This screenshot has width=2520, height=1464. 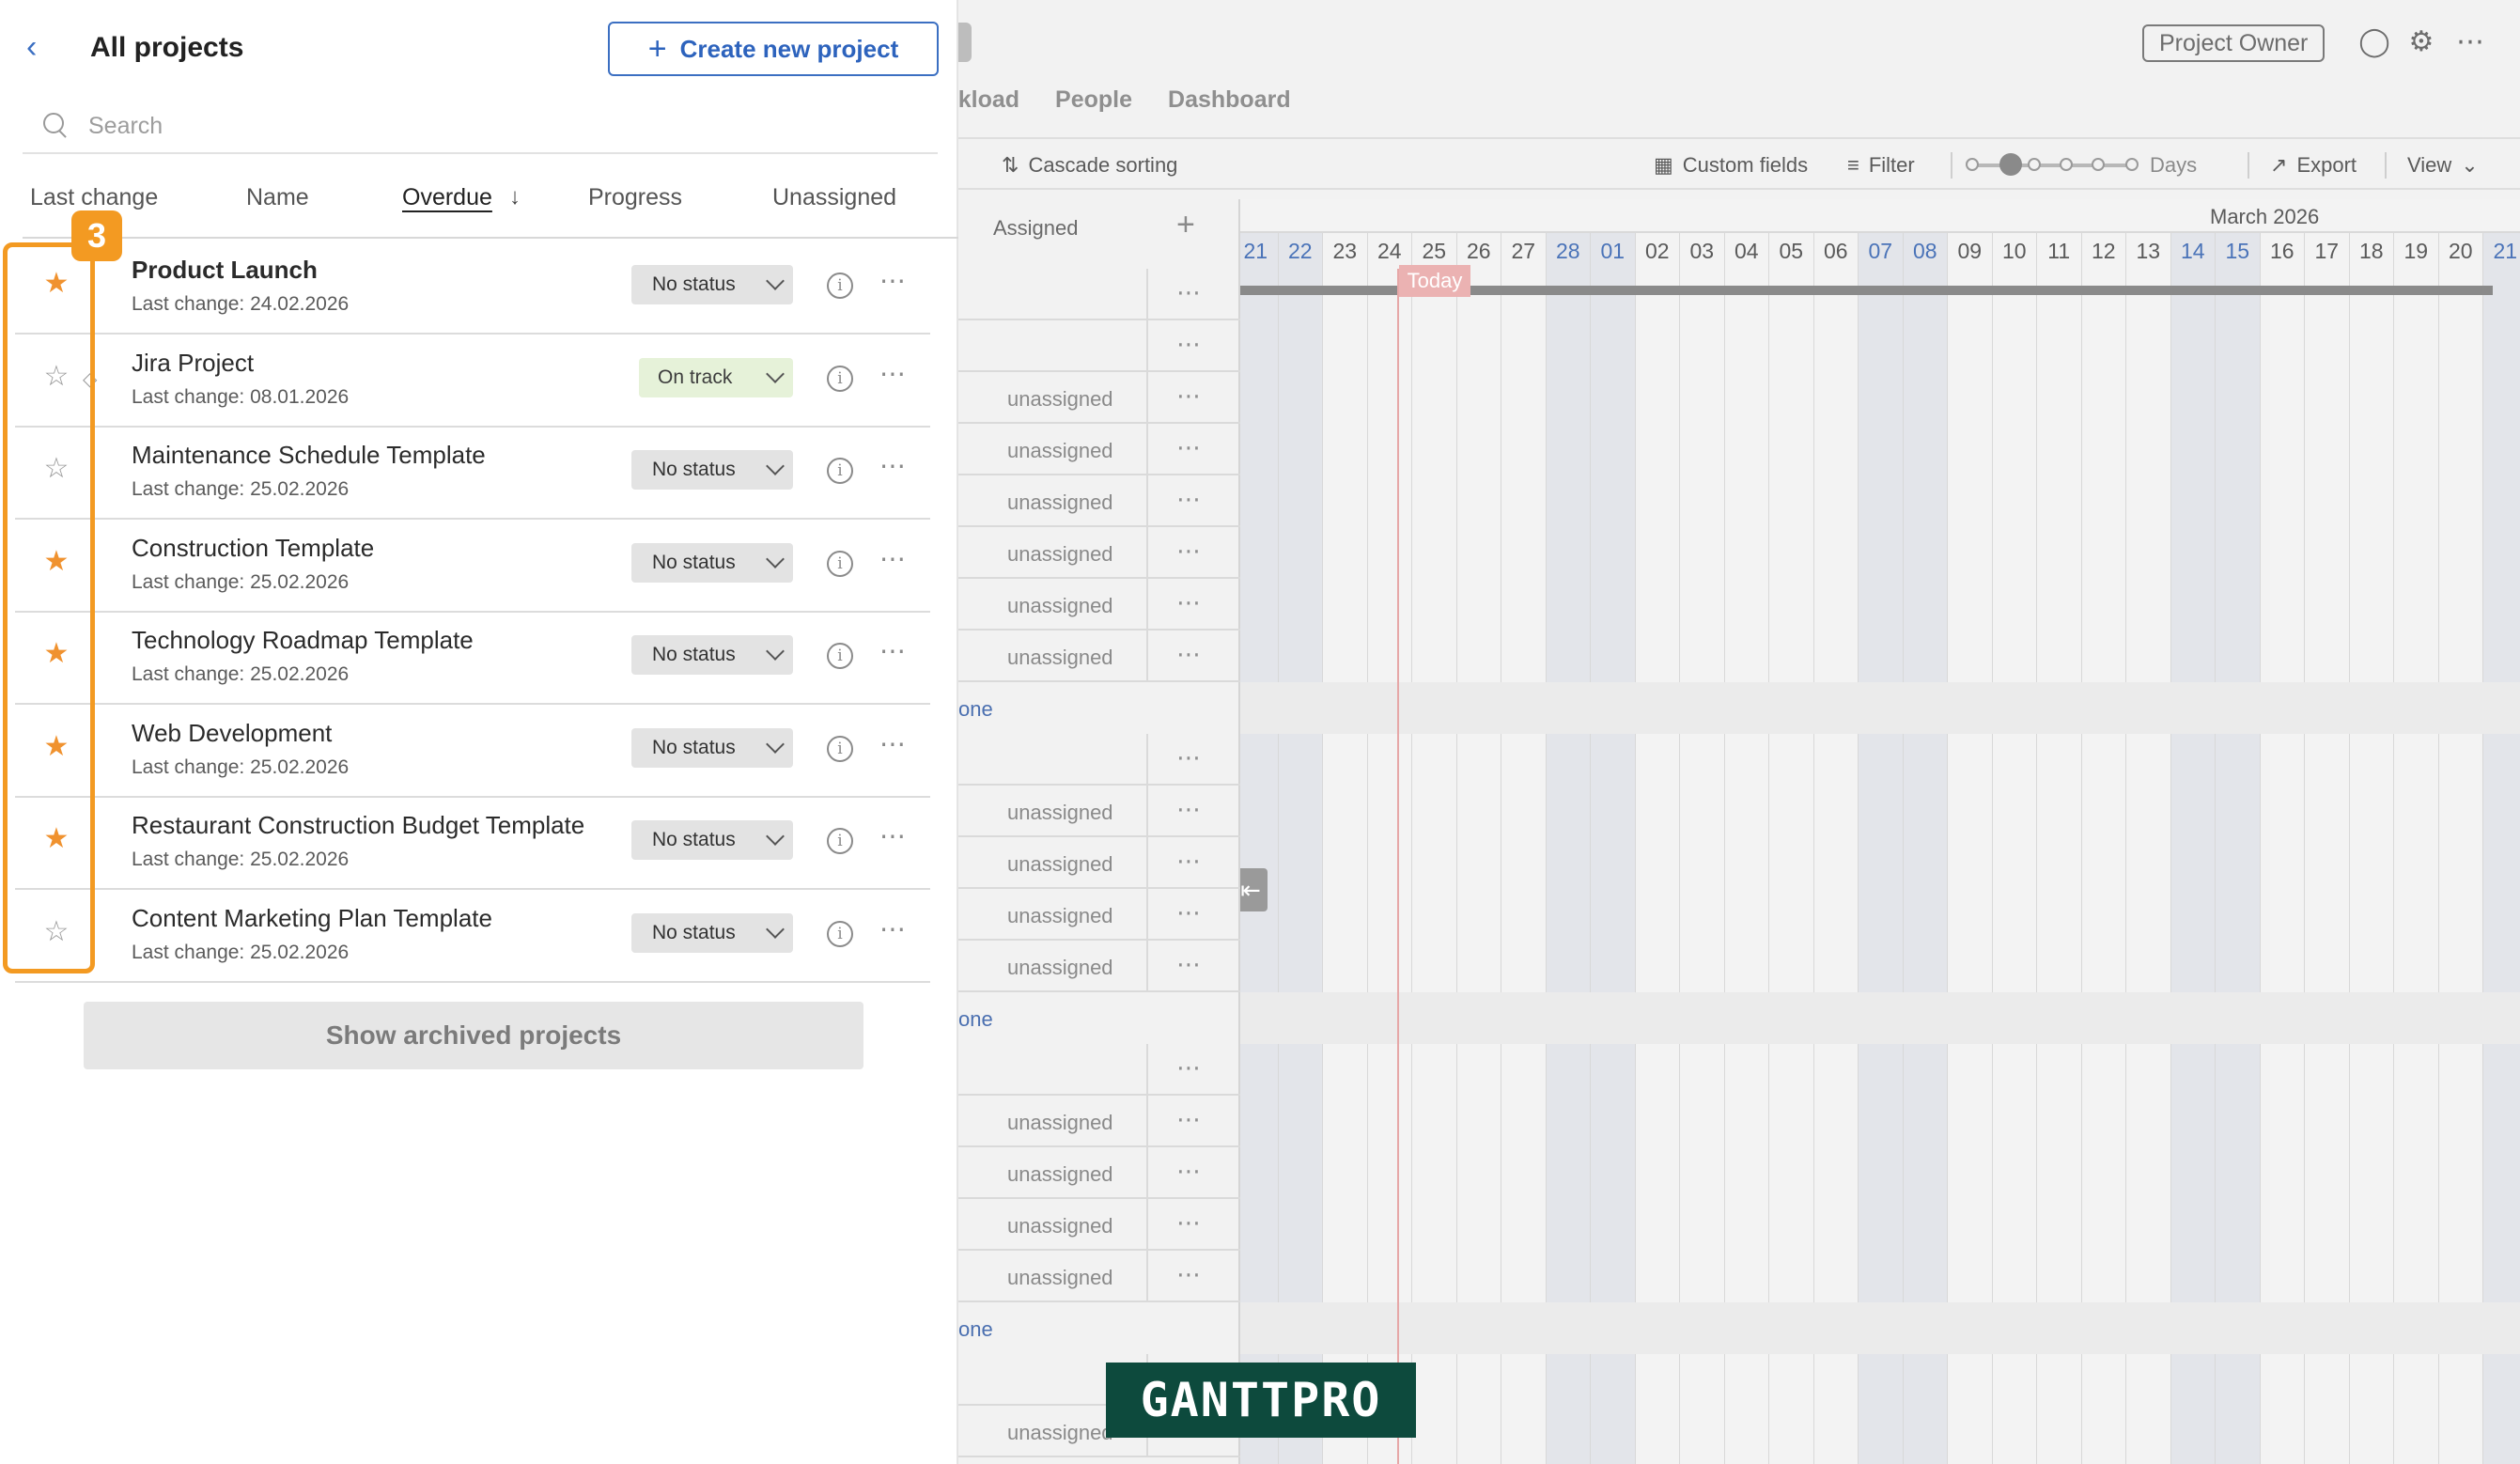 I want to click on sort-name: Name, so click(x=277, y=197).